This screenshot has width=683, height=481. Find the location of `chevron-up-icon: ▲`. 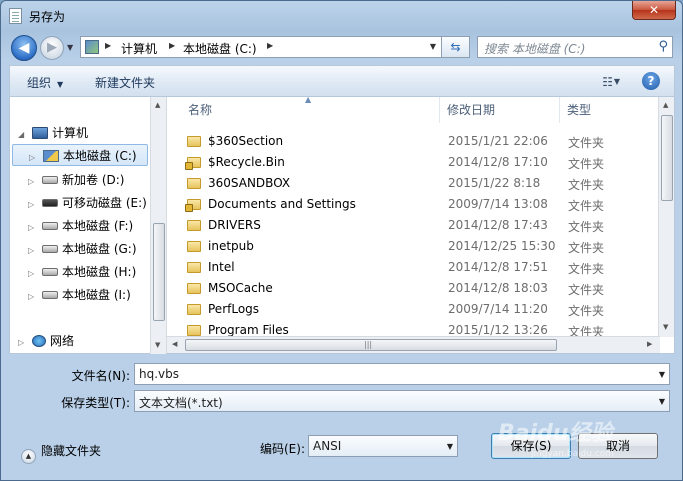

chevron-up-icon: ▲ is located at coordinates (28, 456).